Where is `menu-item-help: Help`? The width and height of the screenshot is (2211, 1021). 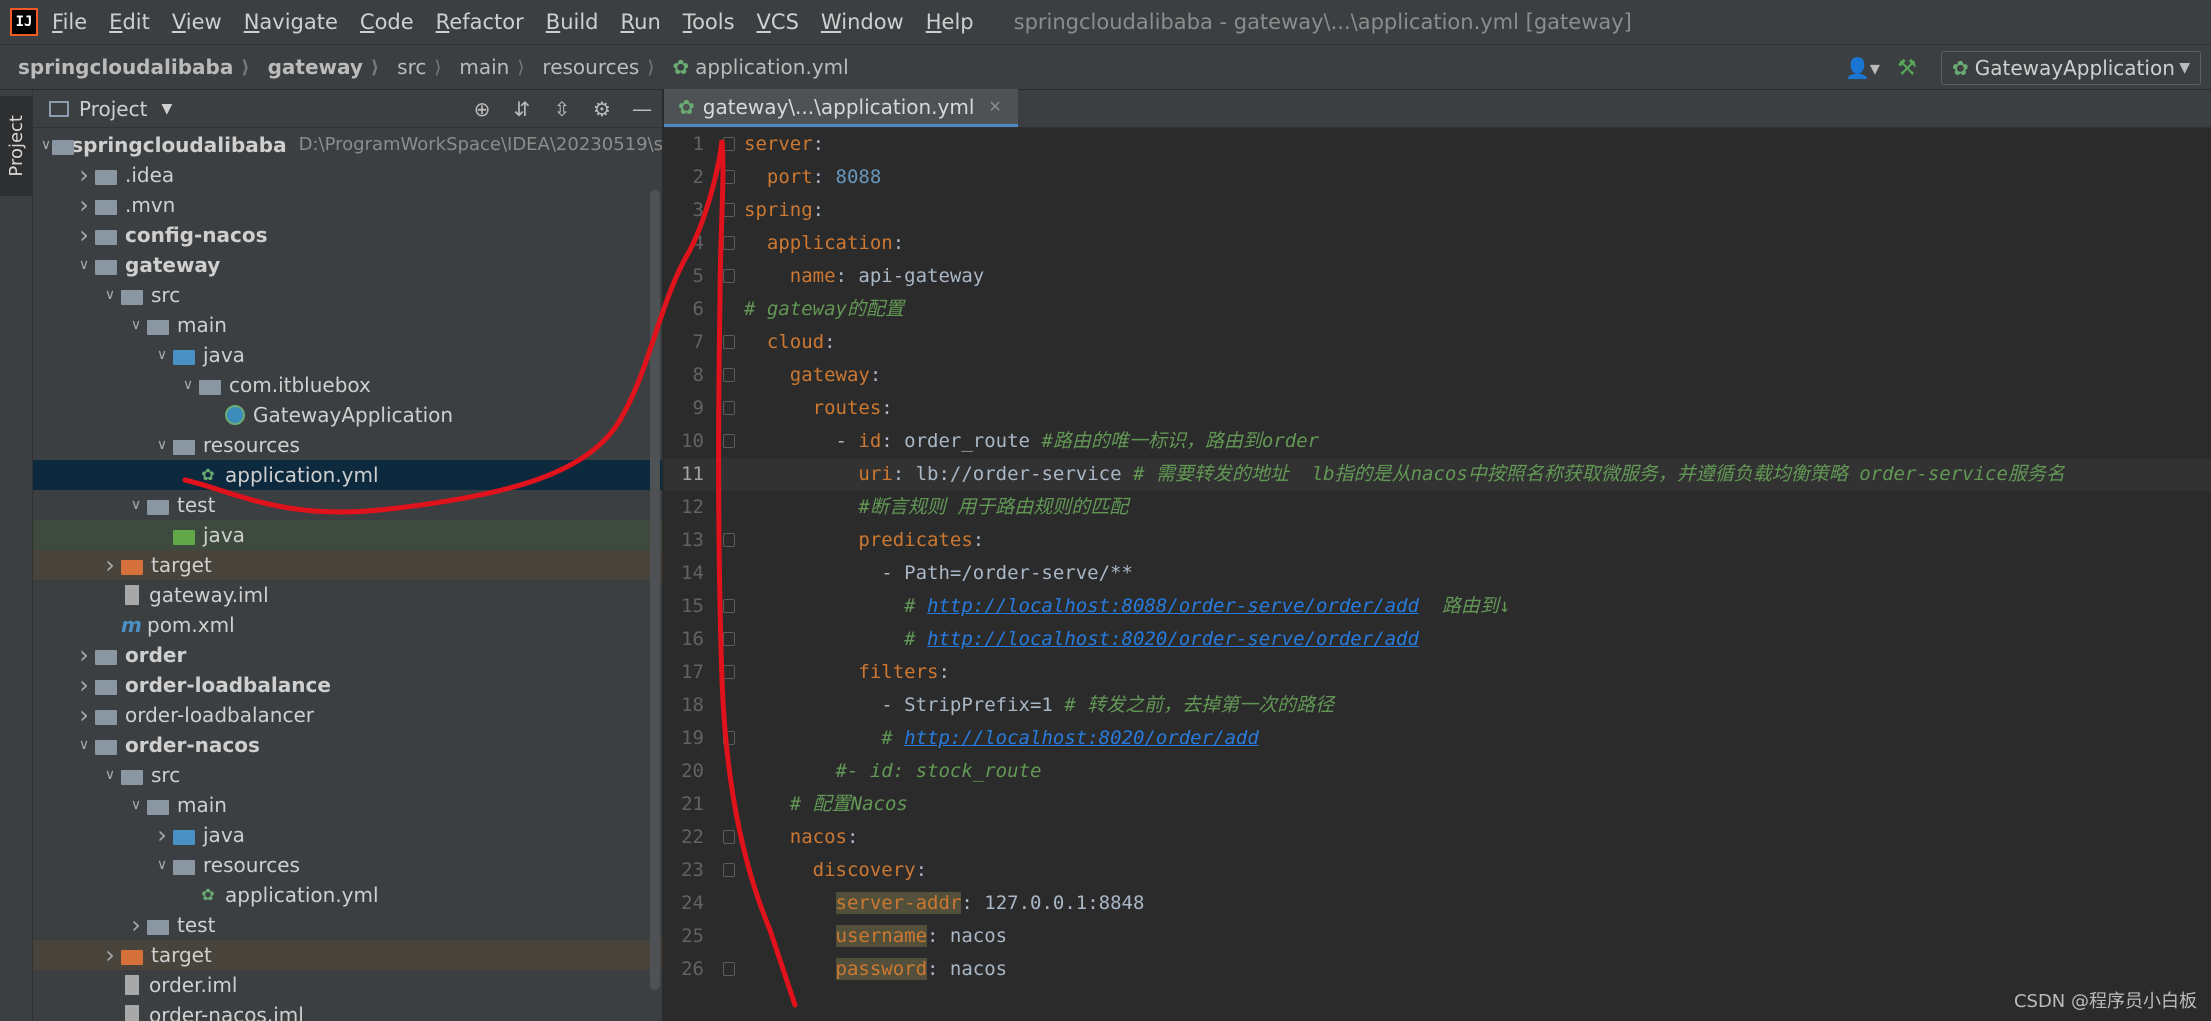 menu-item-help: Help is located at coordinates (950, 22).